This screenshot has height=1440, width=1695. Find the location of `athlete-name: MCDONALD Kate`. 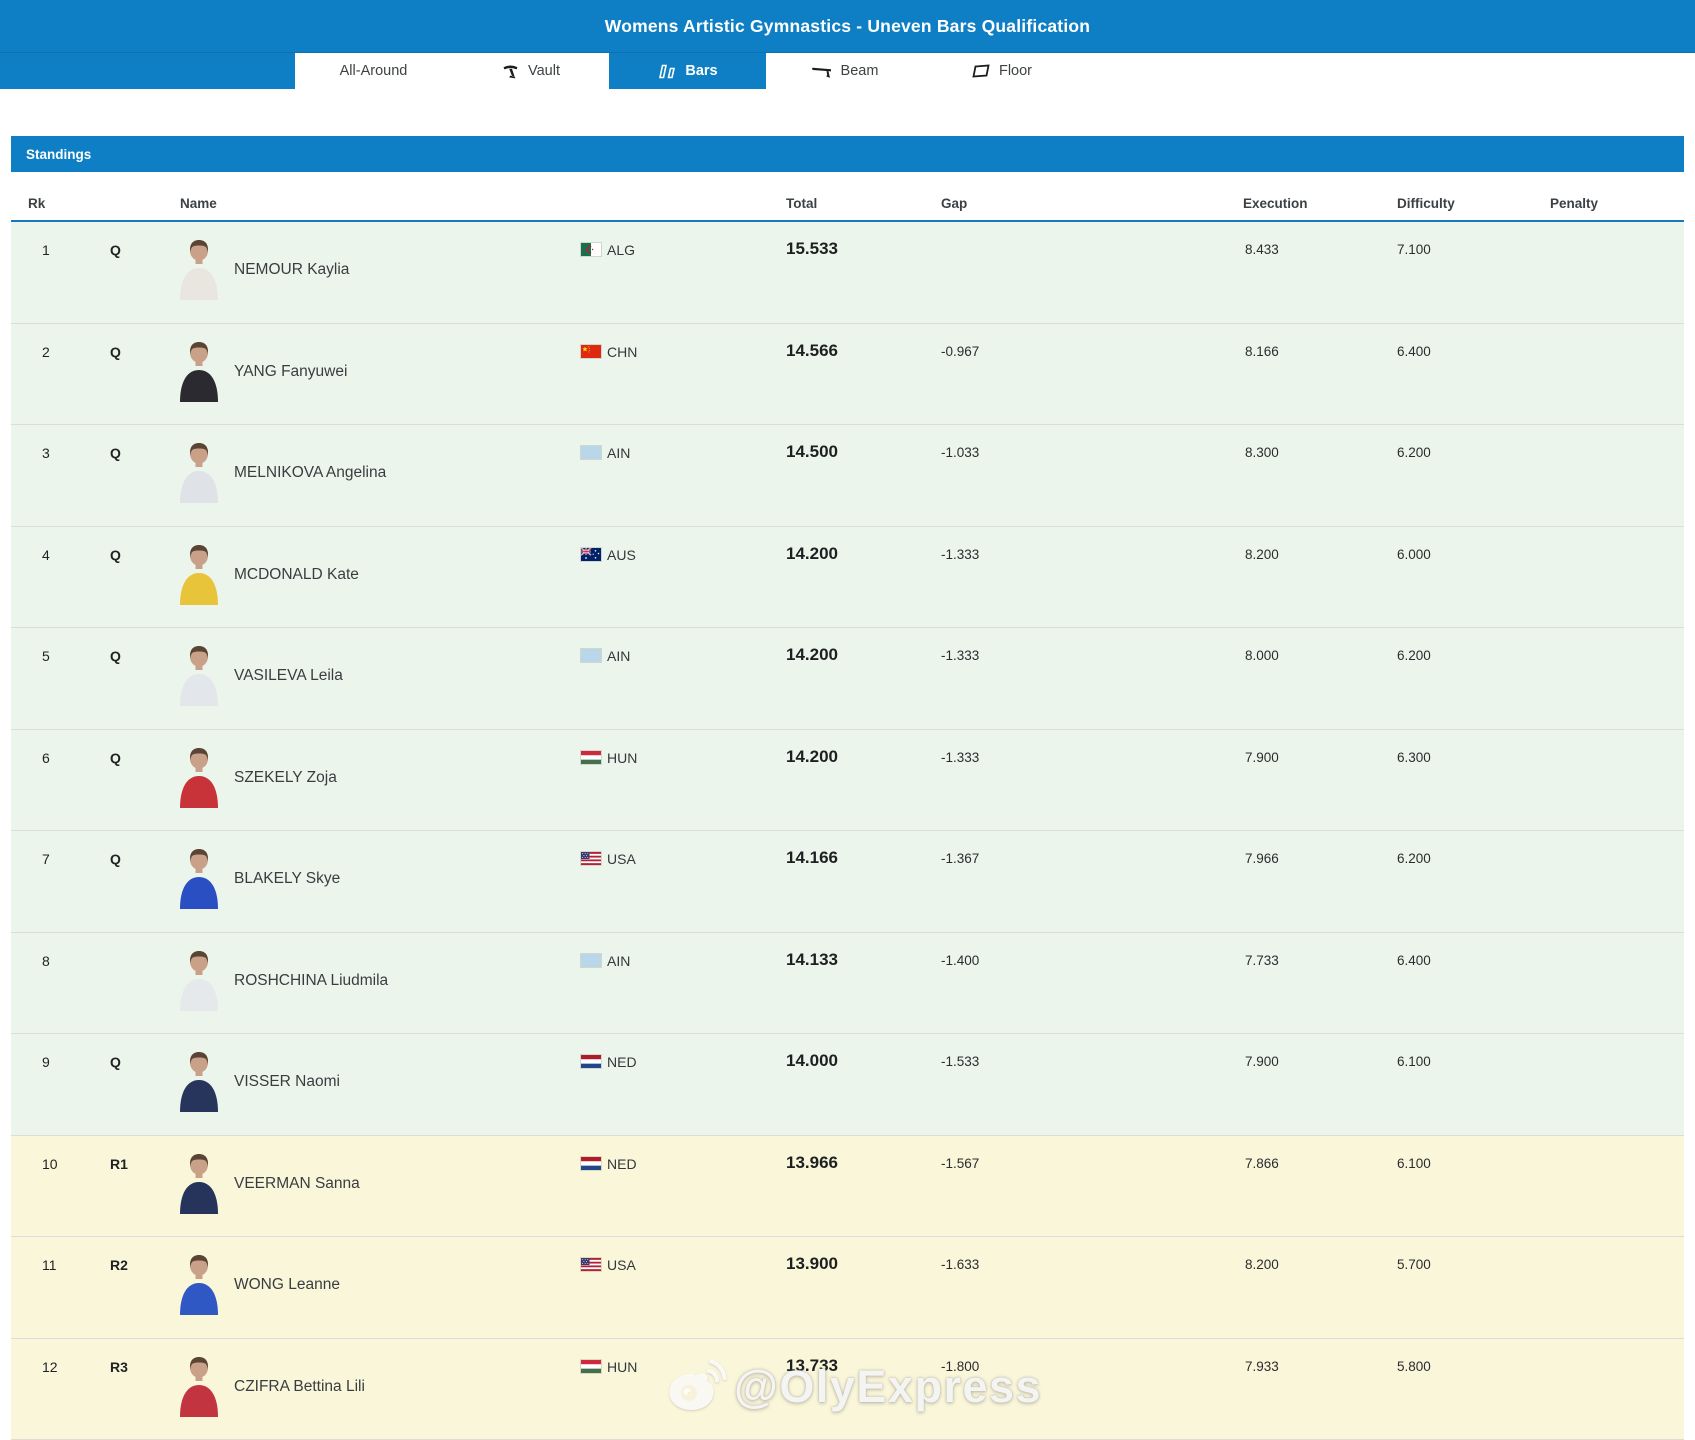

athlete-name: MCDONALD Kate is located at coordinates (296, 575).